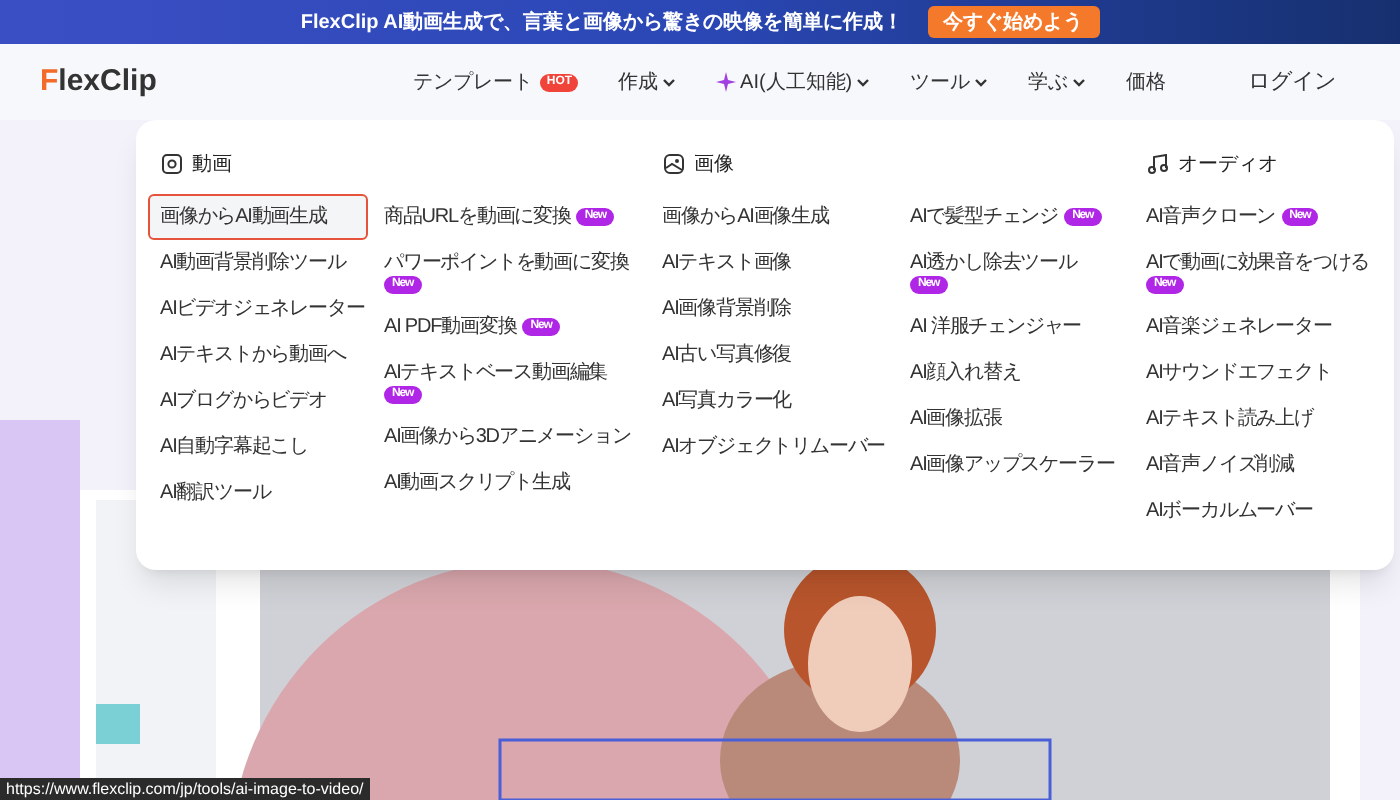 This screenshot has height=800, width=1400. I want to click on nav-item: 価格, so click(1146, 82).